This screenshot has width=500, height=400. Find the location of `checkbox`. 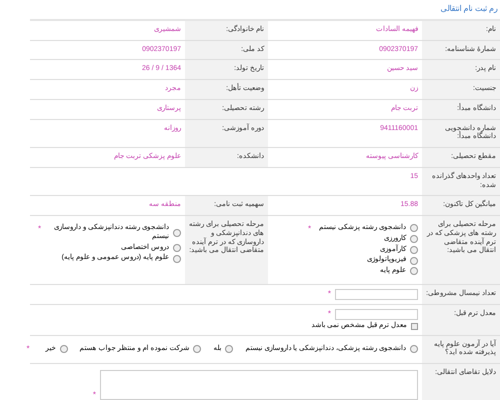

checkbox is located at coordinates (414, 326).